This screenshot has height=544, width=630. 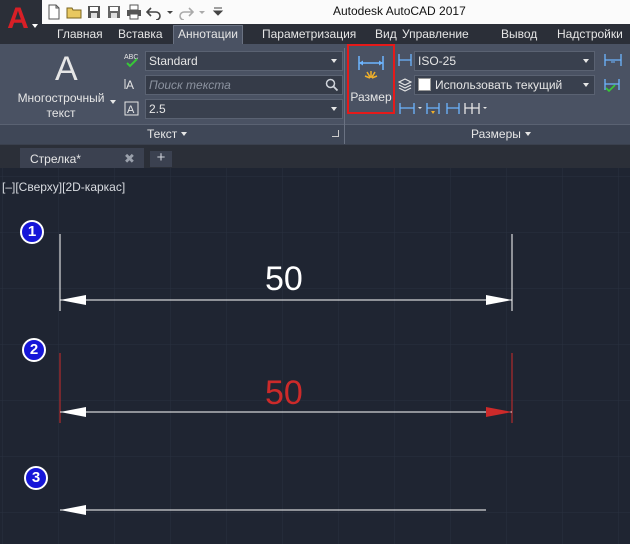 I want to click on dim2-text: 50, so click(x=284, y=393).